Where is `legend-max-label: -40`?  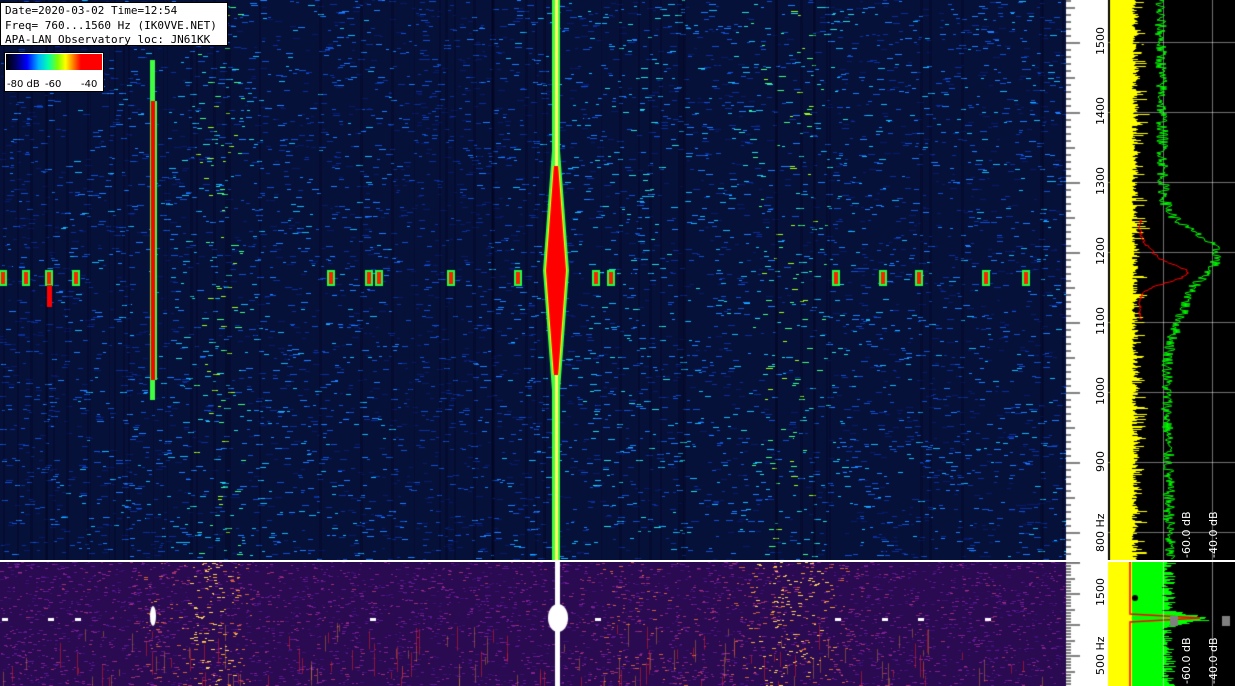
legend-max-label: -40 is located at coordinates (89, 84).